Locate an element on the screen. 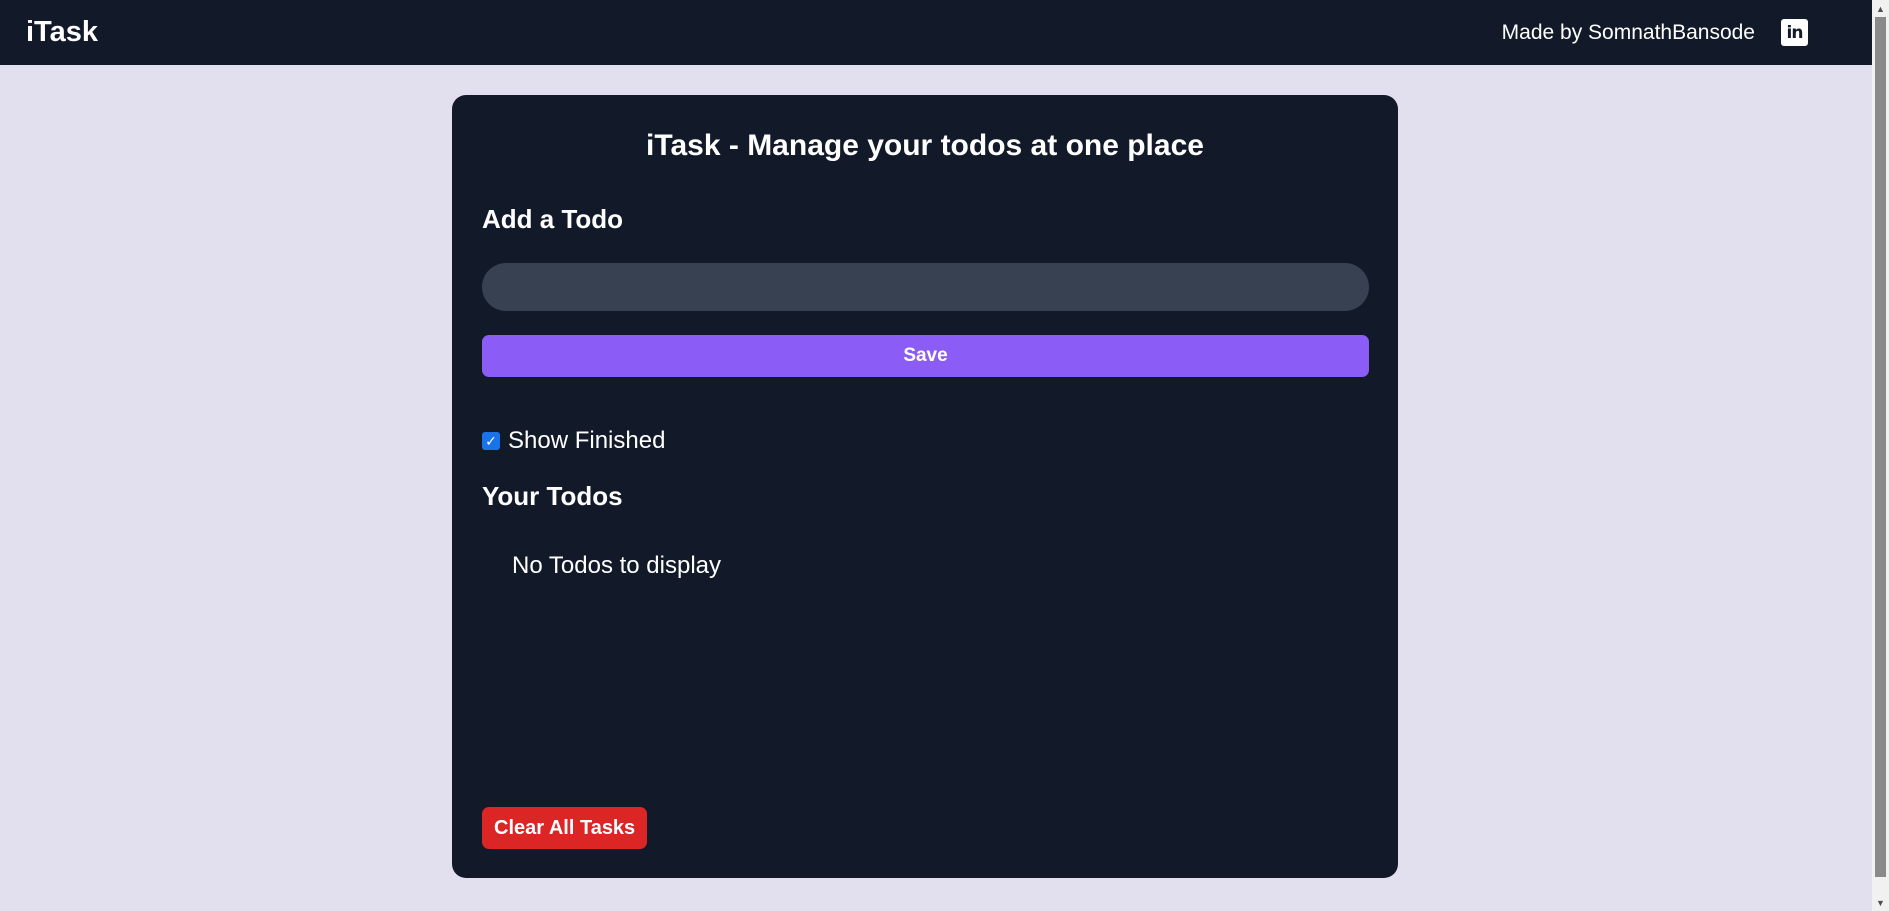 This screenshot has height=911, width=1889. brand-logo: iTask is located at coordinates (62, 32).